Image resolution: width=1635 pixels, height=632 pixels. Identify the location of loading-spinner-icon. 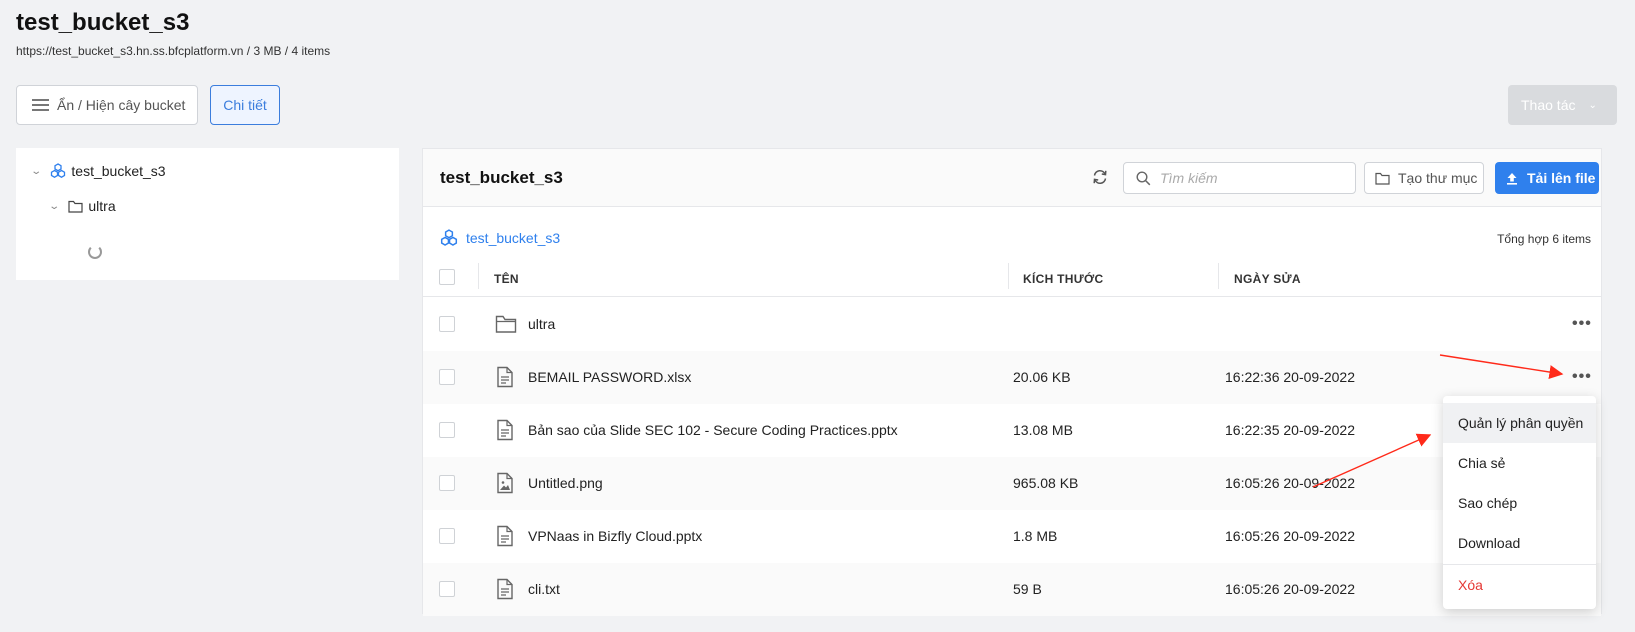
(95, 252).